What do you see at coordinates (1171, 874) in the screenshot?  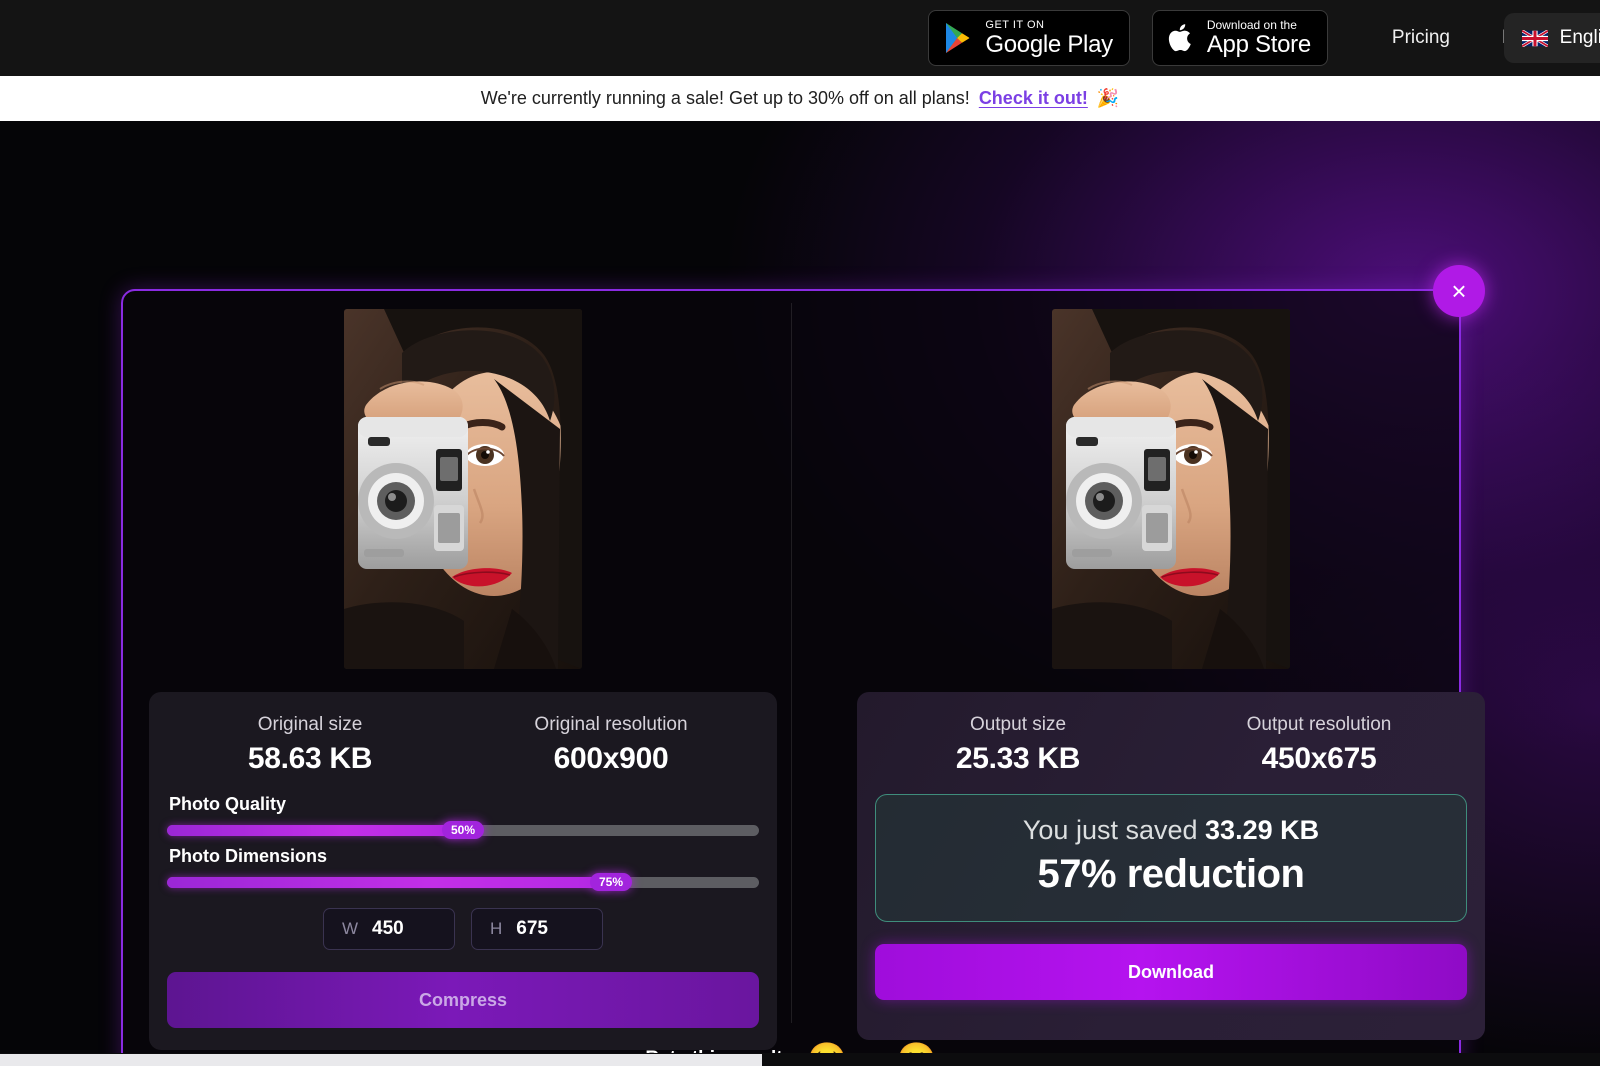 I see `reduction-percentage: 57% reduction` at bounding box center [1171, 874].